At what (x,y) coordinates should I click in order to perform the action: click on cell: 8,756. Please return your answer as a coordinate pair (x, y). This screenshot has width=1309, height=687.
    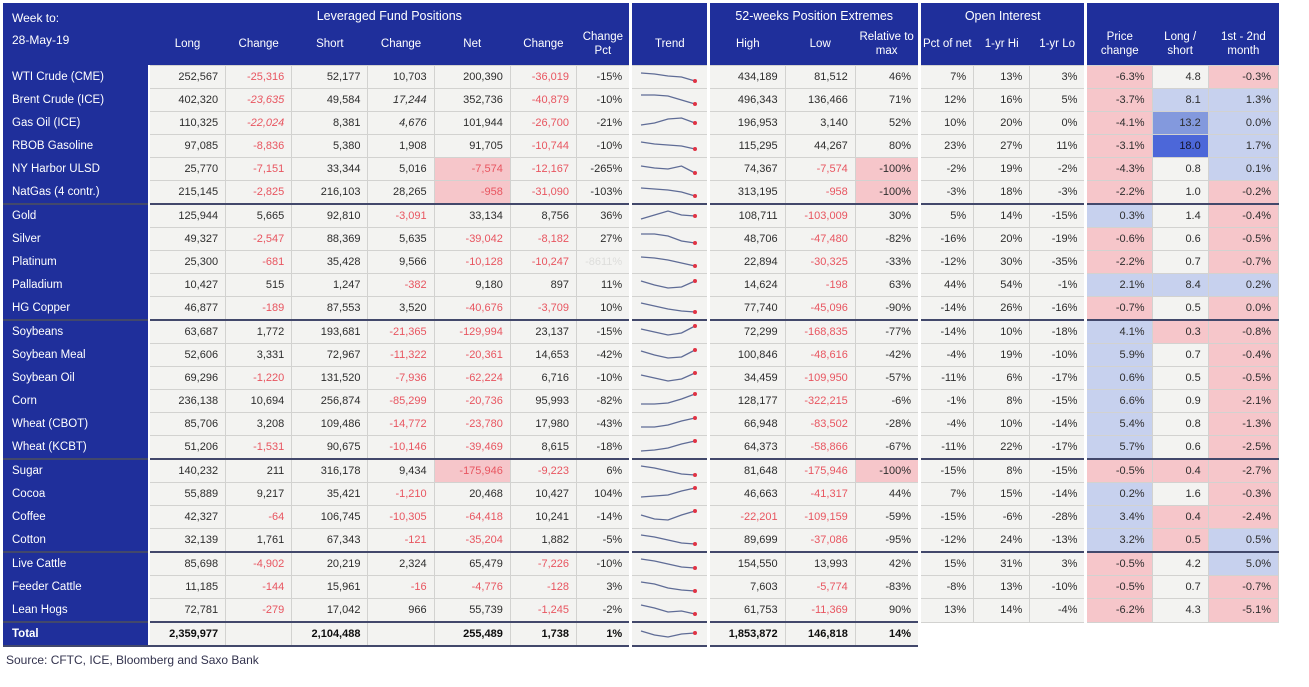
    Looking at the image, I should click on (543, 215).